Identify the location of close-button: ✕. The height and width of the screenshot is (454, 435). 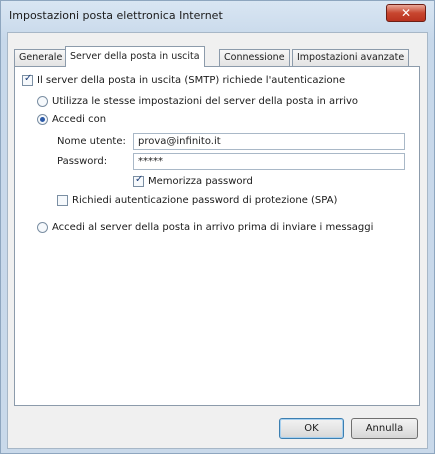
(406, 13).